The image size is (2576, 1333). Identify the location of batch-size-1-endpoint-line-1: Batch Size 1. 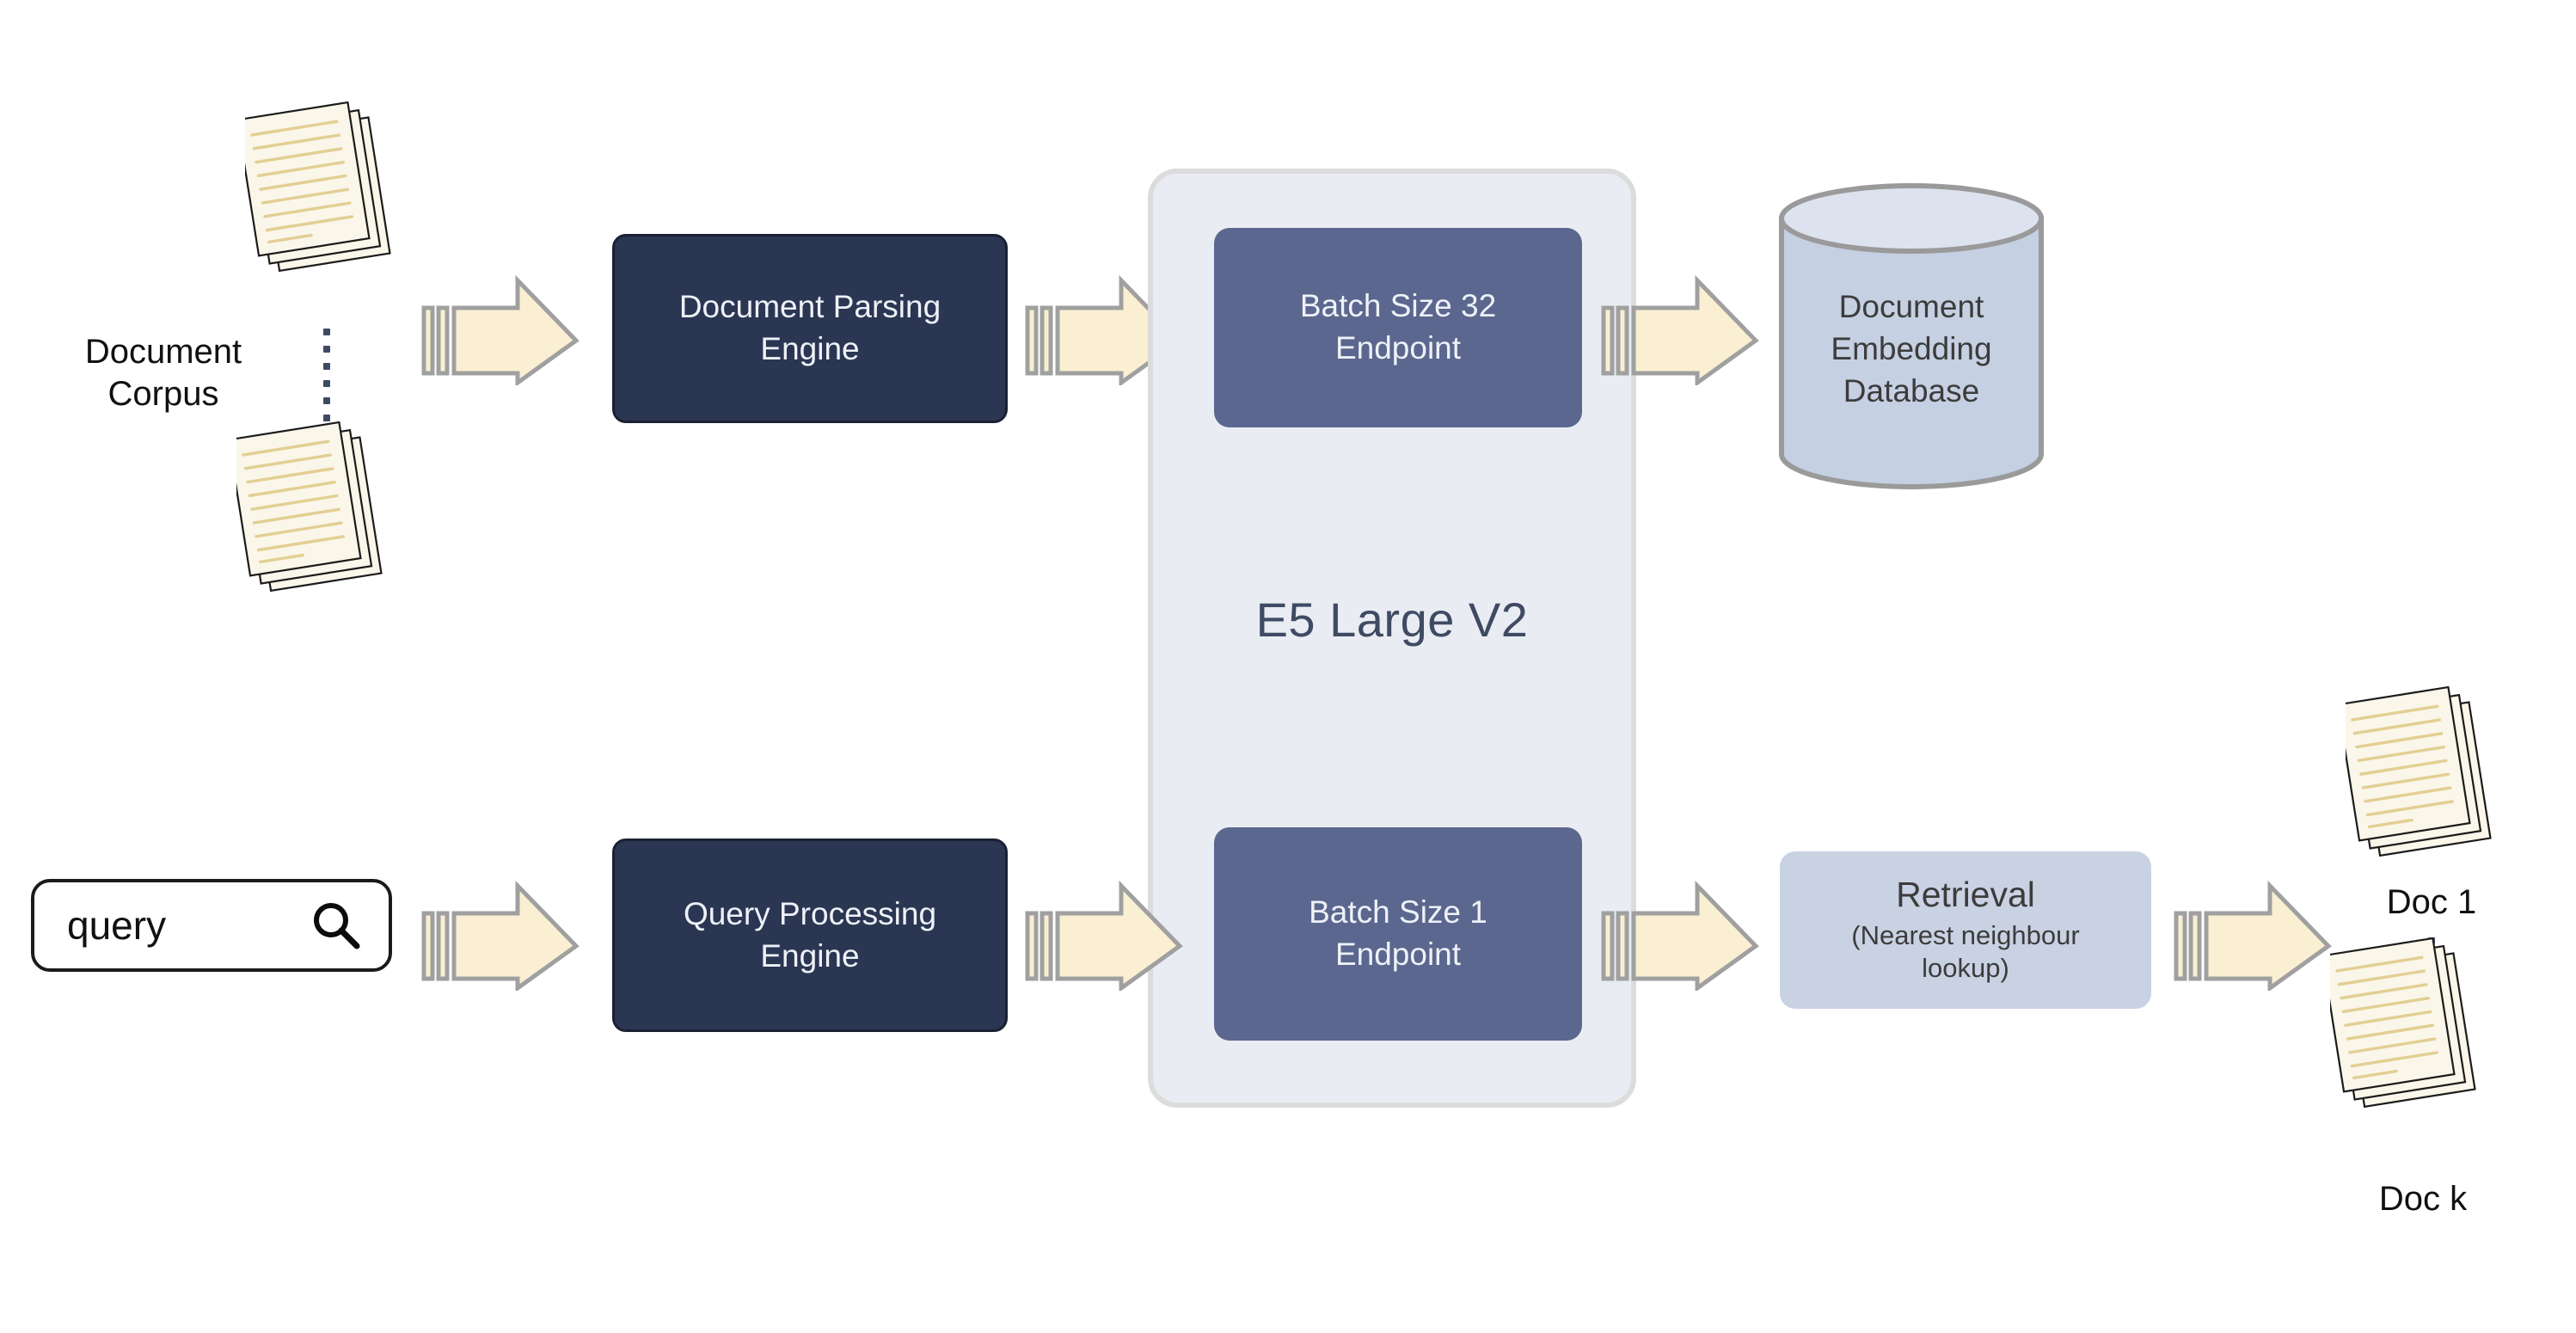
(1398, 912).